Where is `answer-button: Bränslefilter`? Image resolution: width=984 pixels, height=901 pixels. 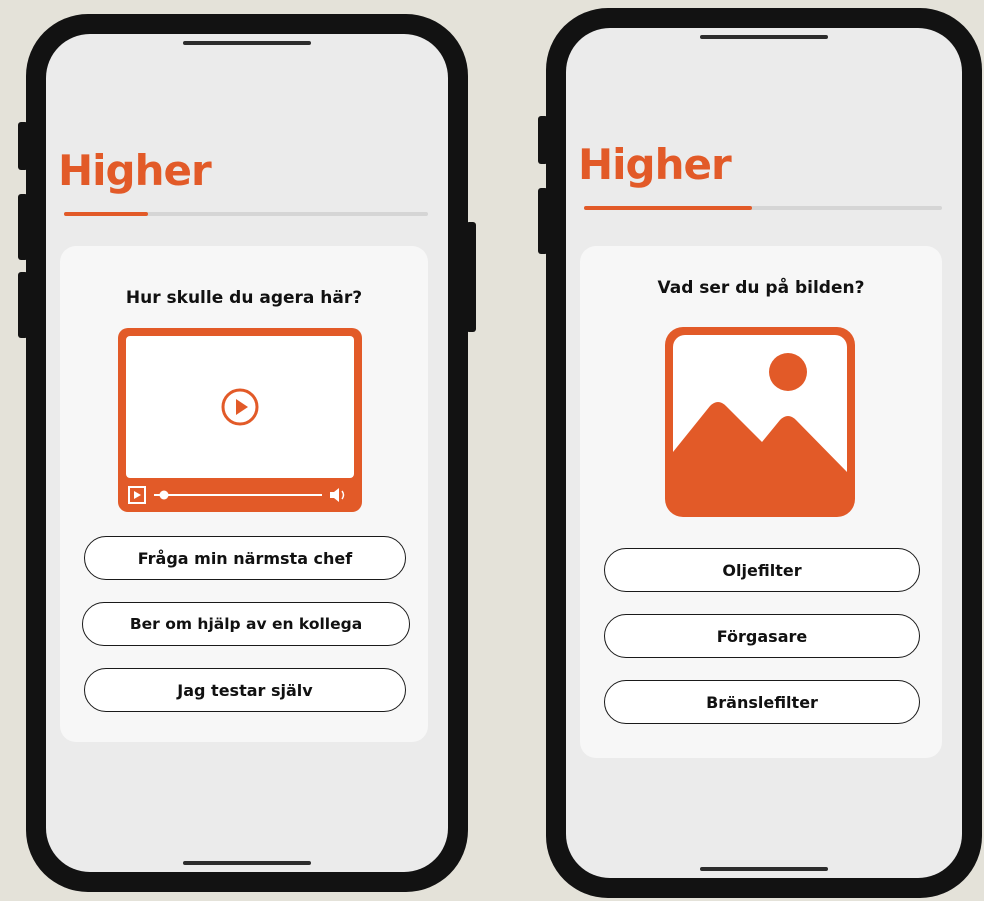
answer-button: Bränslefilter is located at coordinates (762, 702).